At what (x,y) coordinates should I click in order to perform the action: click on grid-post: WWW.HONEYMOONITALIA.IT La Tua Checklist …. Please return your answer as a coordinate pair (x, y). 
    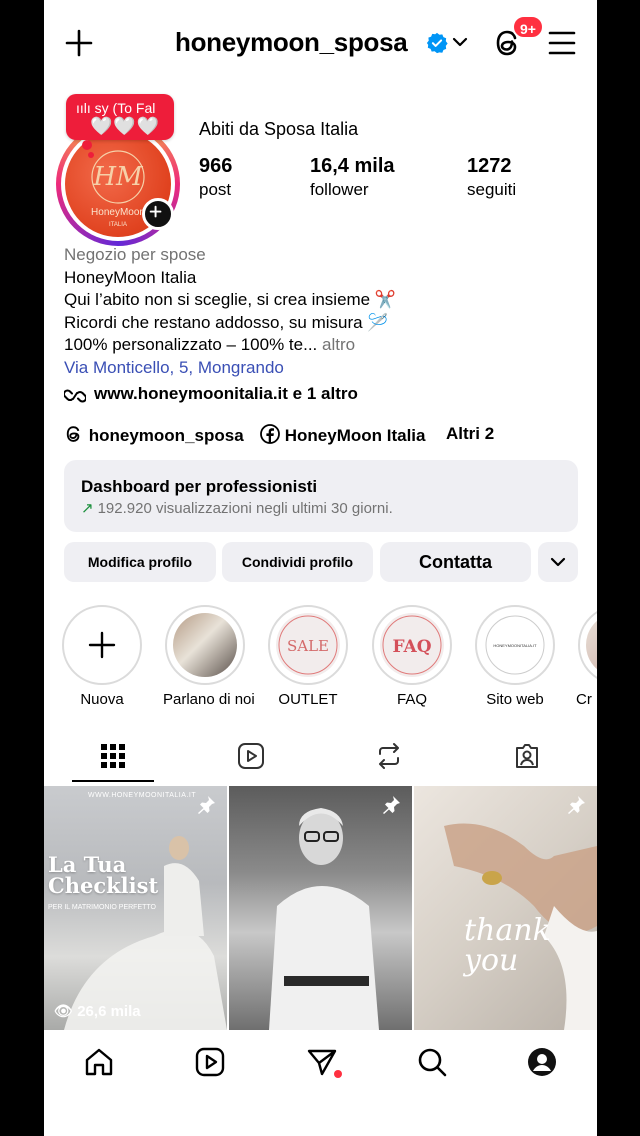
    Looking at the image, I should click on (135, 908).